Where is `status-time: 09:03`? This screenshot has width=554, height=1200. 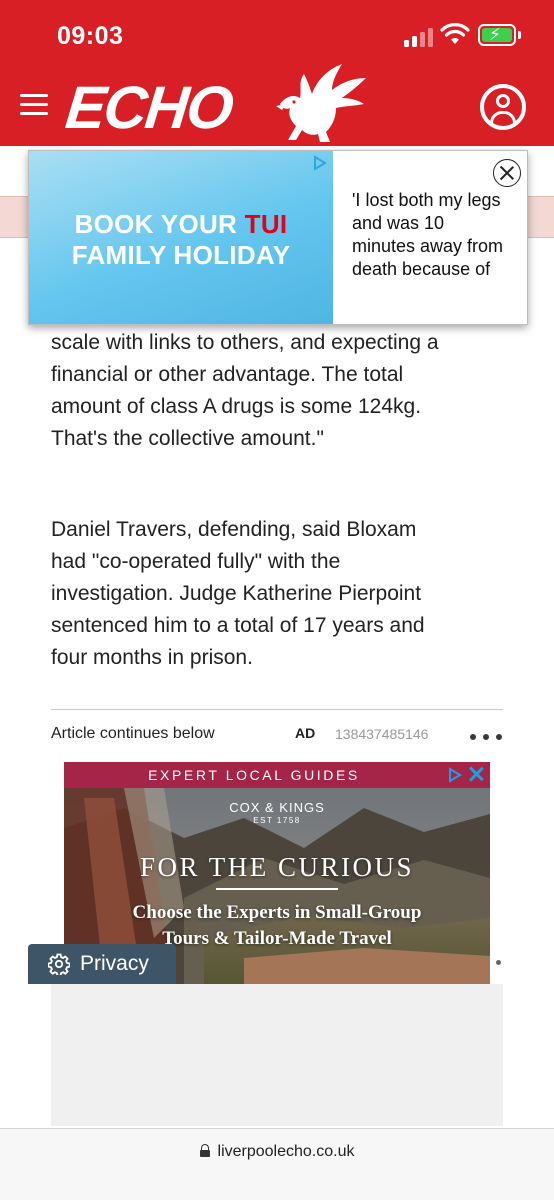
status-time: 09:03 is located at coordinates (90, 36).